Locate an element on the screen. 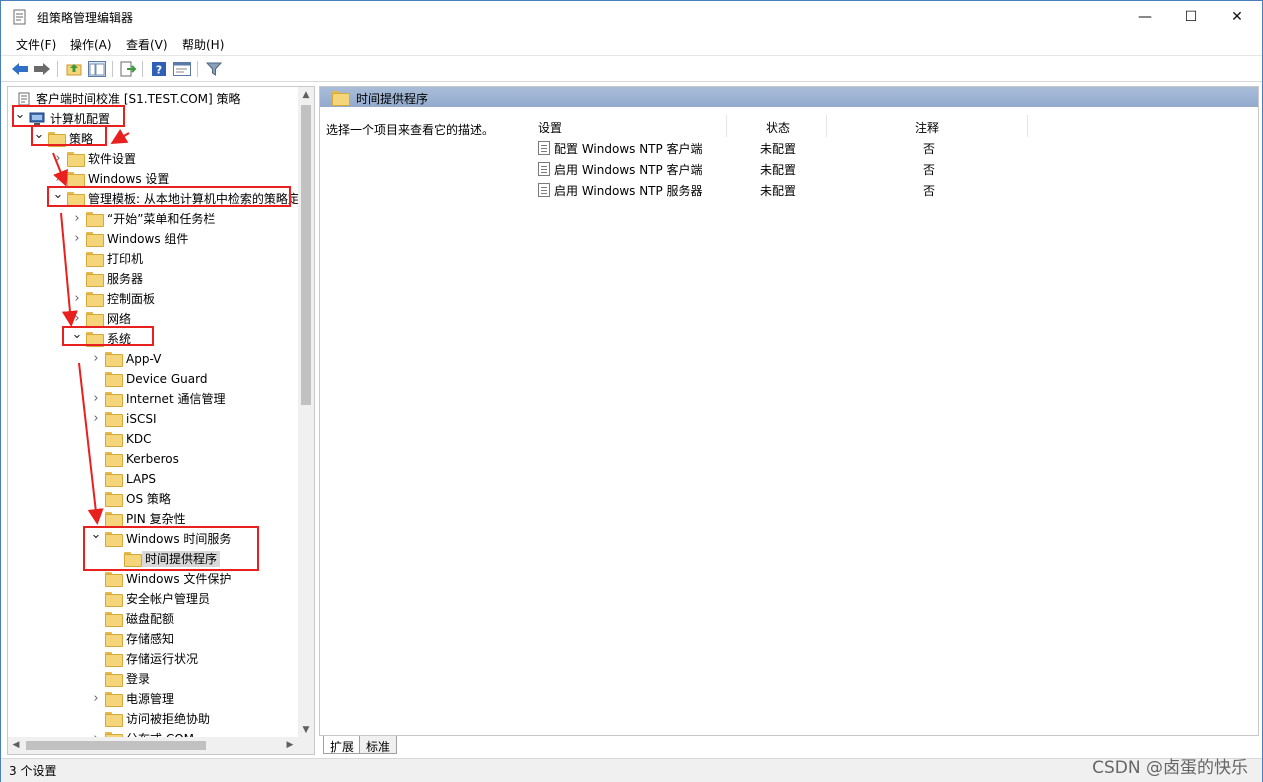 The width and height of the screenshot is (1263, 782). annotation-box-computer-config is located at coordinates (68, 116).